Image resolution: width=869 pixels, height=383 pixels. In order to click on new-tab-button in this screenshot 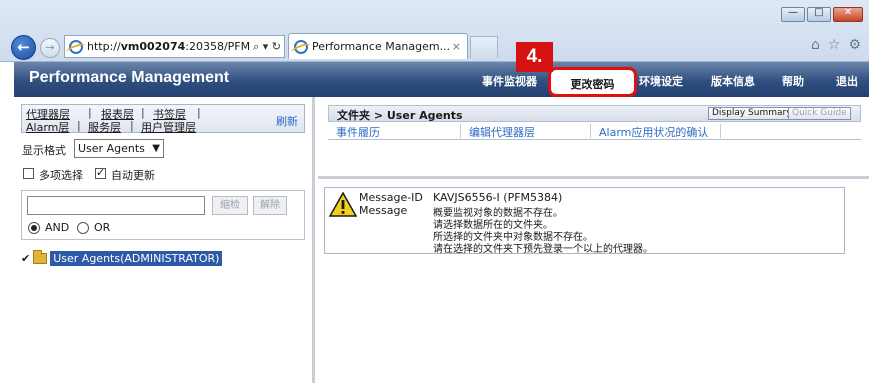, I will do `click(484, 47)`.